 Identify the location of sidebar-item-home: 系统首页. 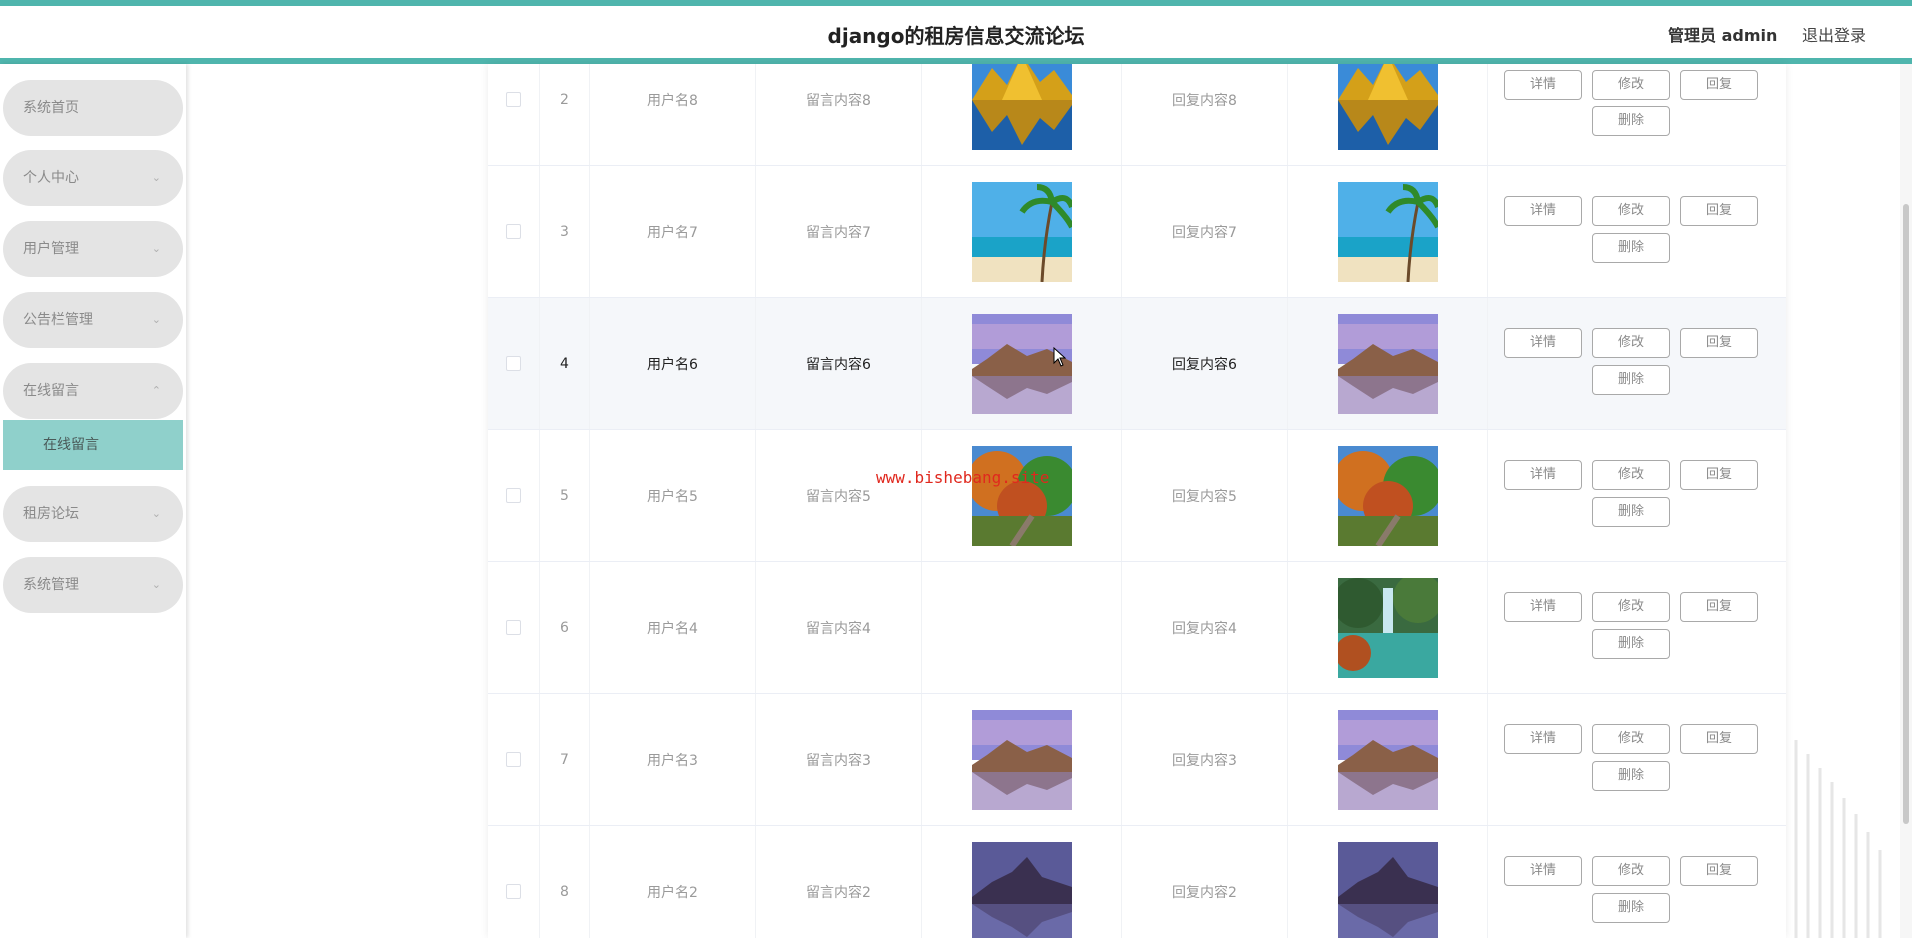
(93, 108).